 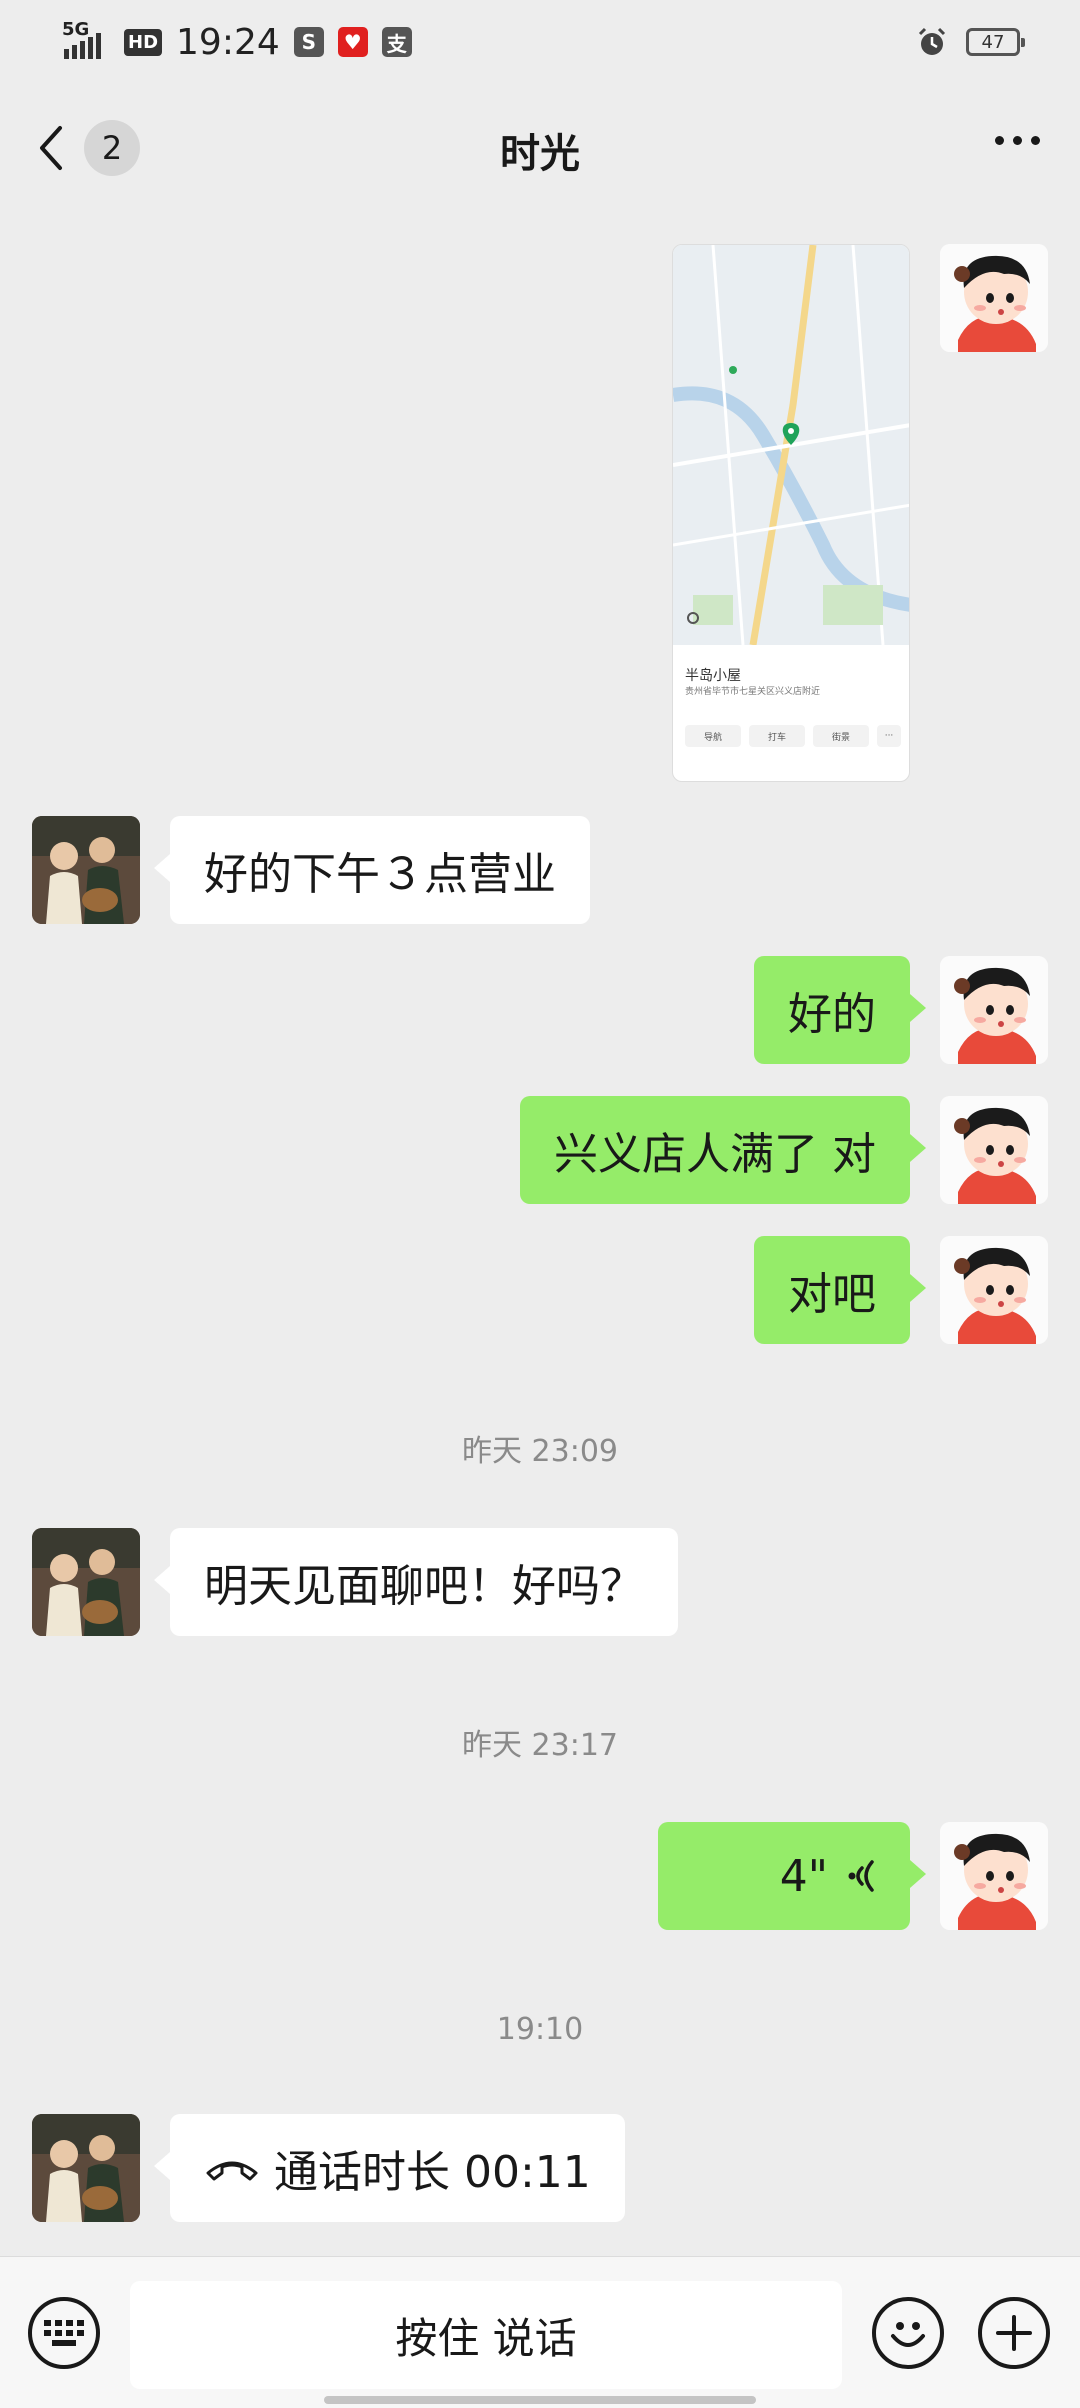 I want to click on app-notification-red-icon: ♥, so click(x=352, y=42).